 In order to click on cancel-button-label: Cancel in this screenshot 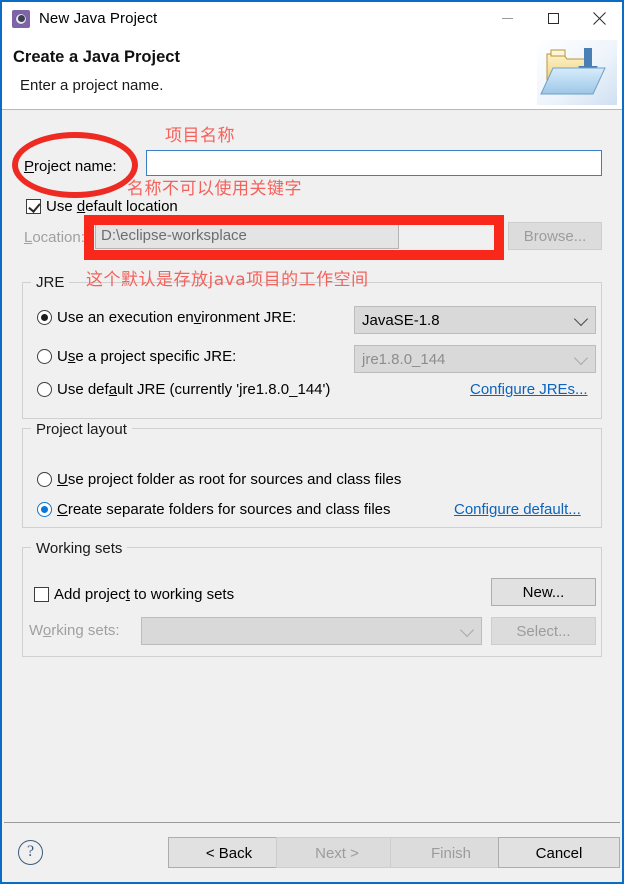, I will do `click(559, 853)`.